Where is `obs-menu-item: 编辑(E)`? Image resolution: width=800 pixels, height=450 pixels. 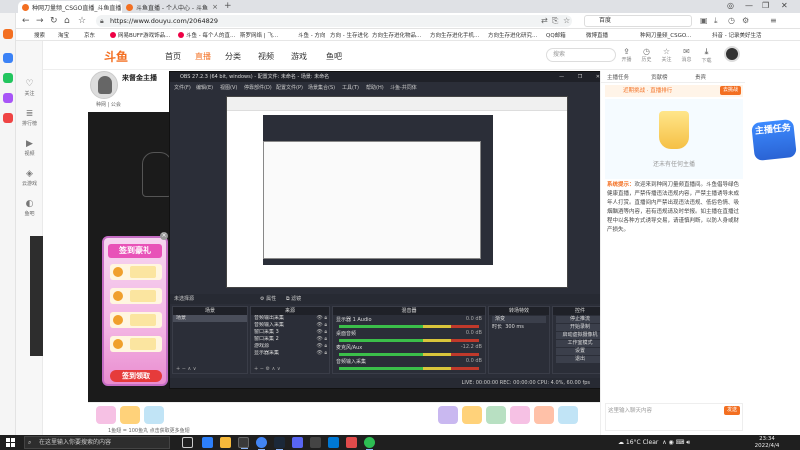
obs-menu-item: 编辑(E) is located at coordinates (204, 87).